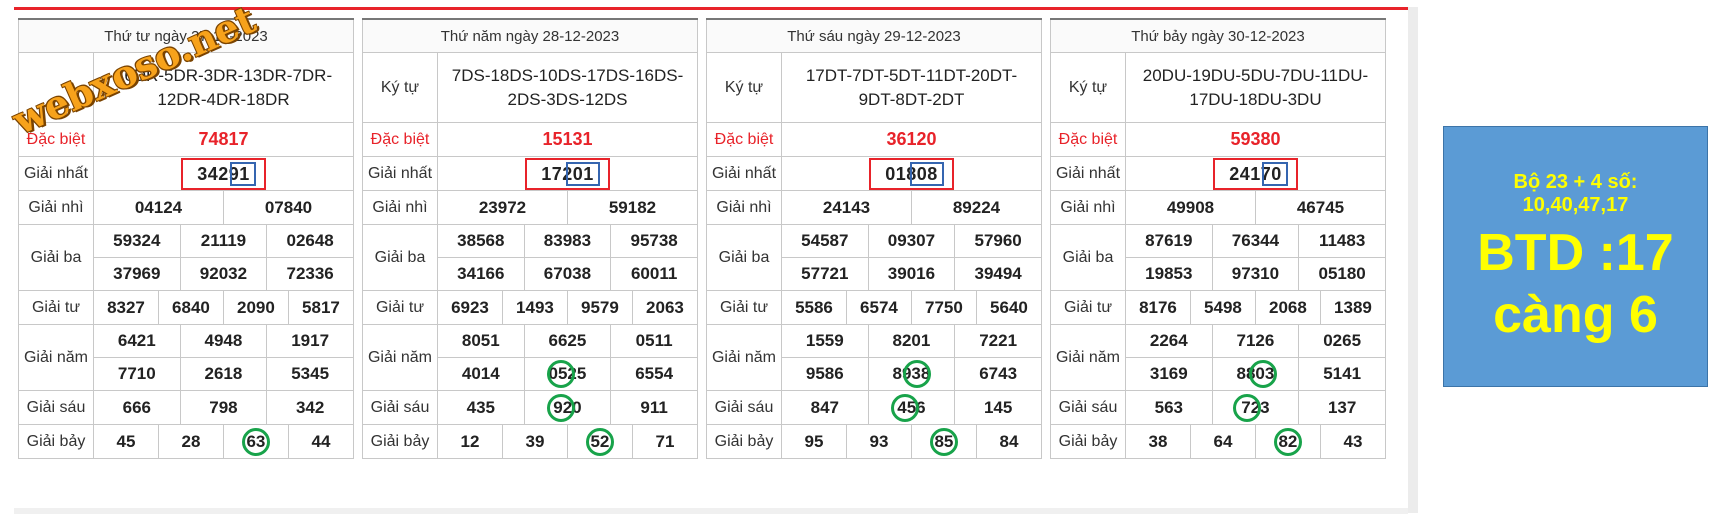 This screenshot has width=1713, height=519. What do you see at coordinates (654, 341) in the screenshot?
I see `nam-value: 0511` at bounding box center [654, 341].